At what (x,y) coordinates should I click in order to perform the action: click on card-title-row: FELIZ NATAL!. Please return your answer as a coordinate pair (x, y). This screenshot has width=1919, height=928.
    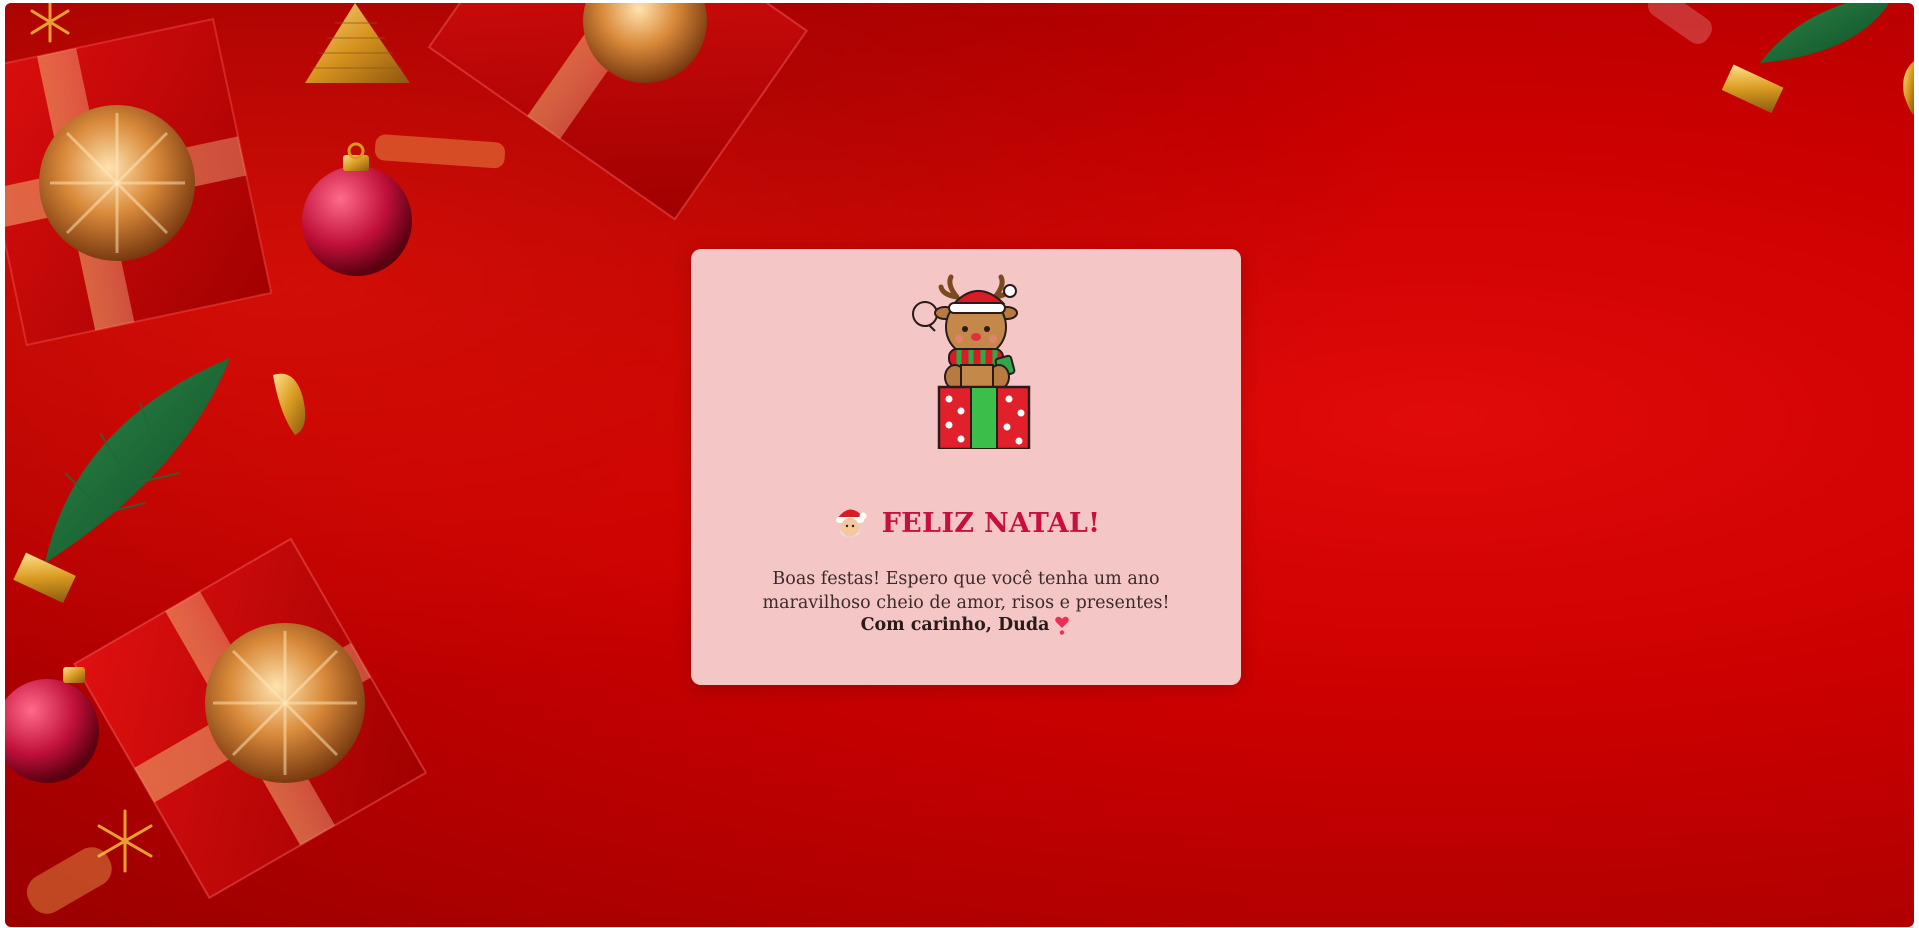
    Looking at the image, I should click on (966, 523).